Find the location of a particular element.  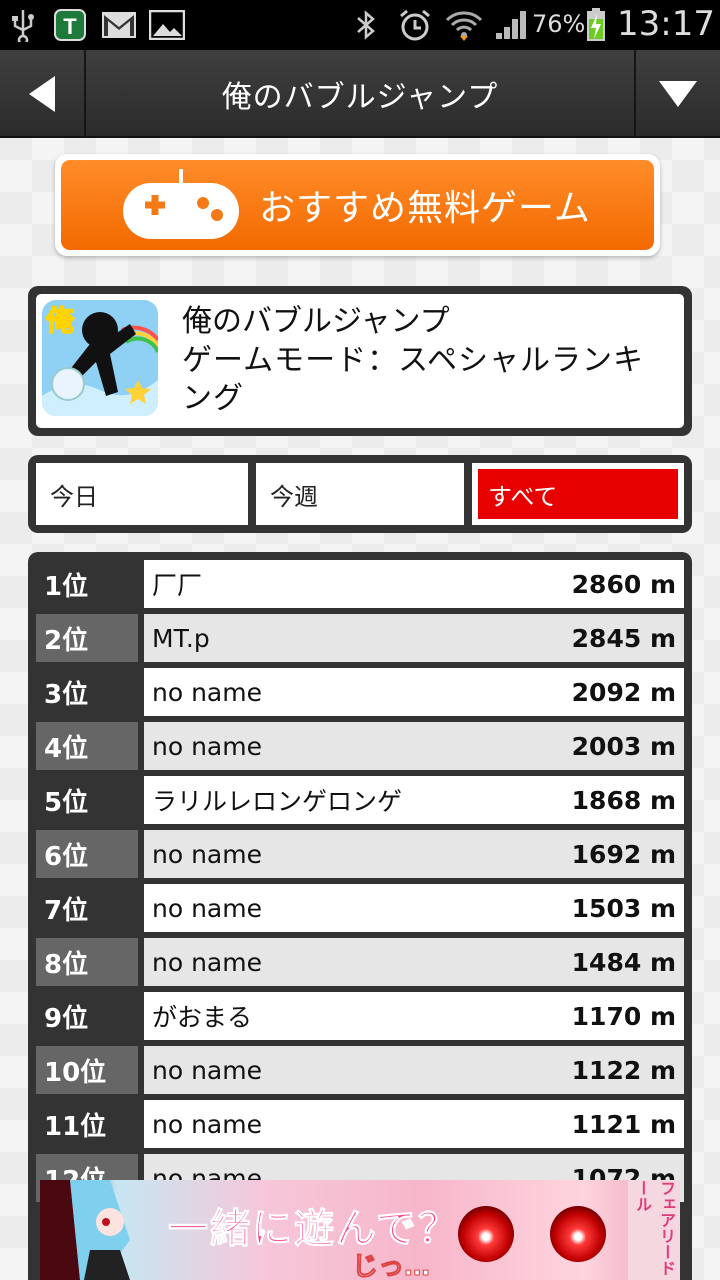

ad-eye-left is located at coordinates (486, 1234).